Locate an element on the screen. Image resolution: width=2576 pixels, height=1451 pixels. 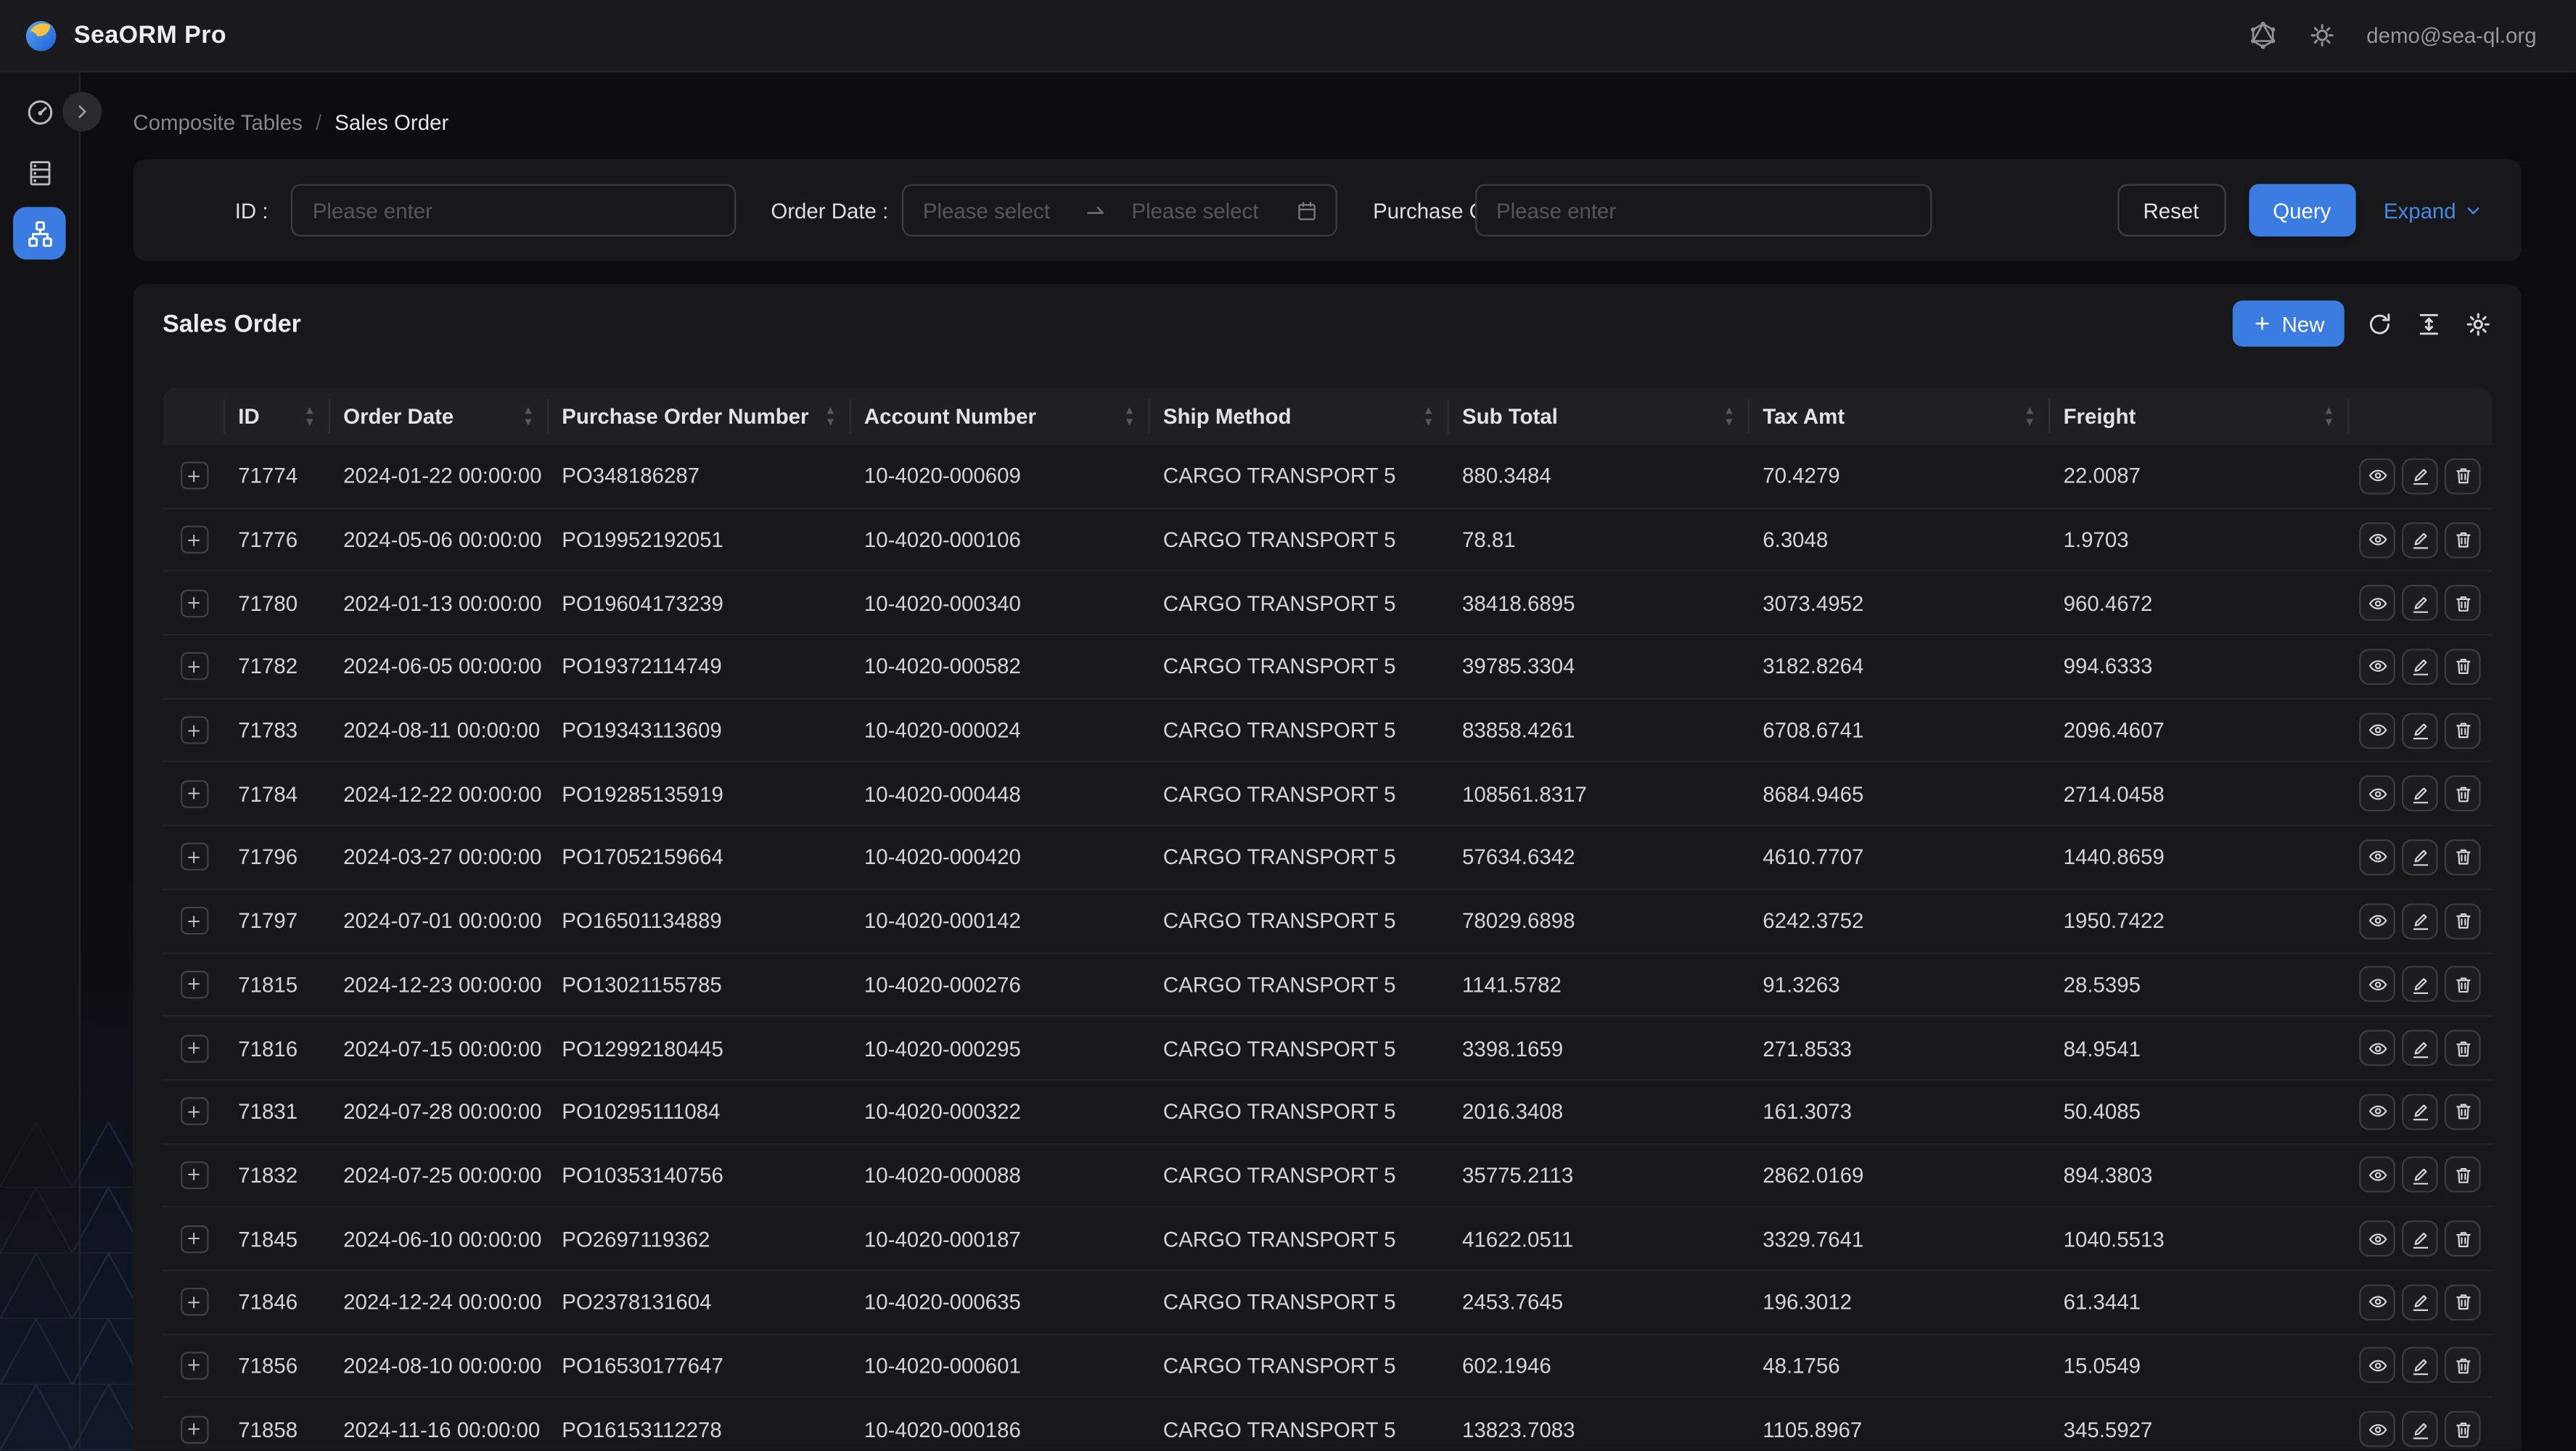
sidebar-item-composite-tables is located at coordinates (39, 233).